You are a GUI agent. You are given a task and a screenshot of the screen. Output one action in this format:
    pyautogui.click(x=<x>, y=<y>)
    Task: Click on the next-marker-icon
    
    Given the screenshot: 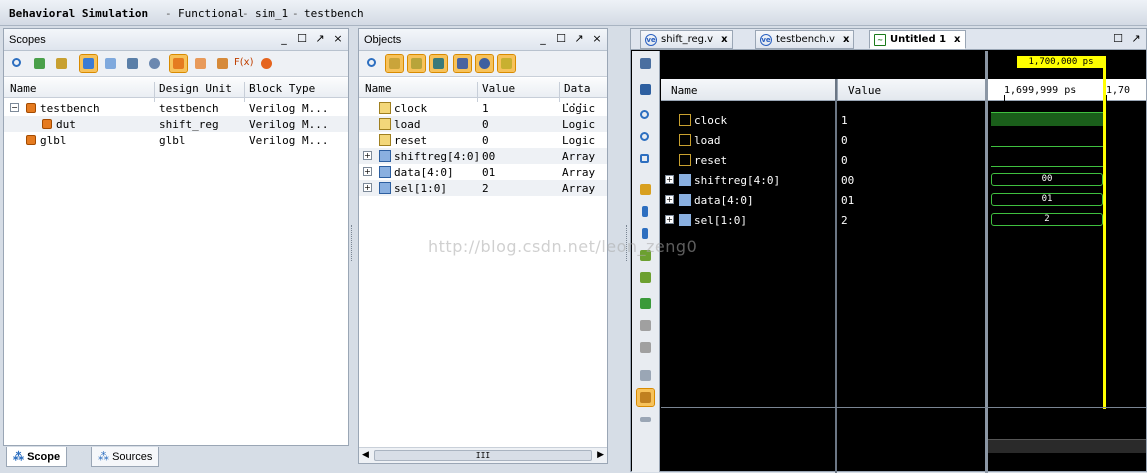 What is the action you would take?
    pyautogui.click(x=645, y=347)
    